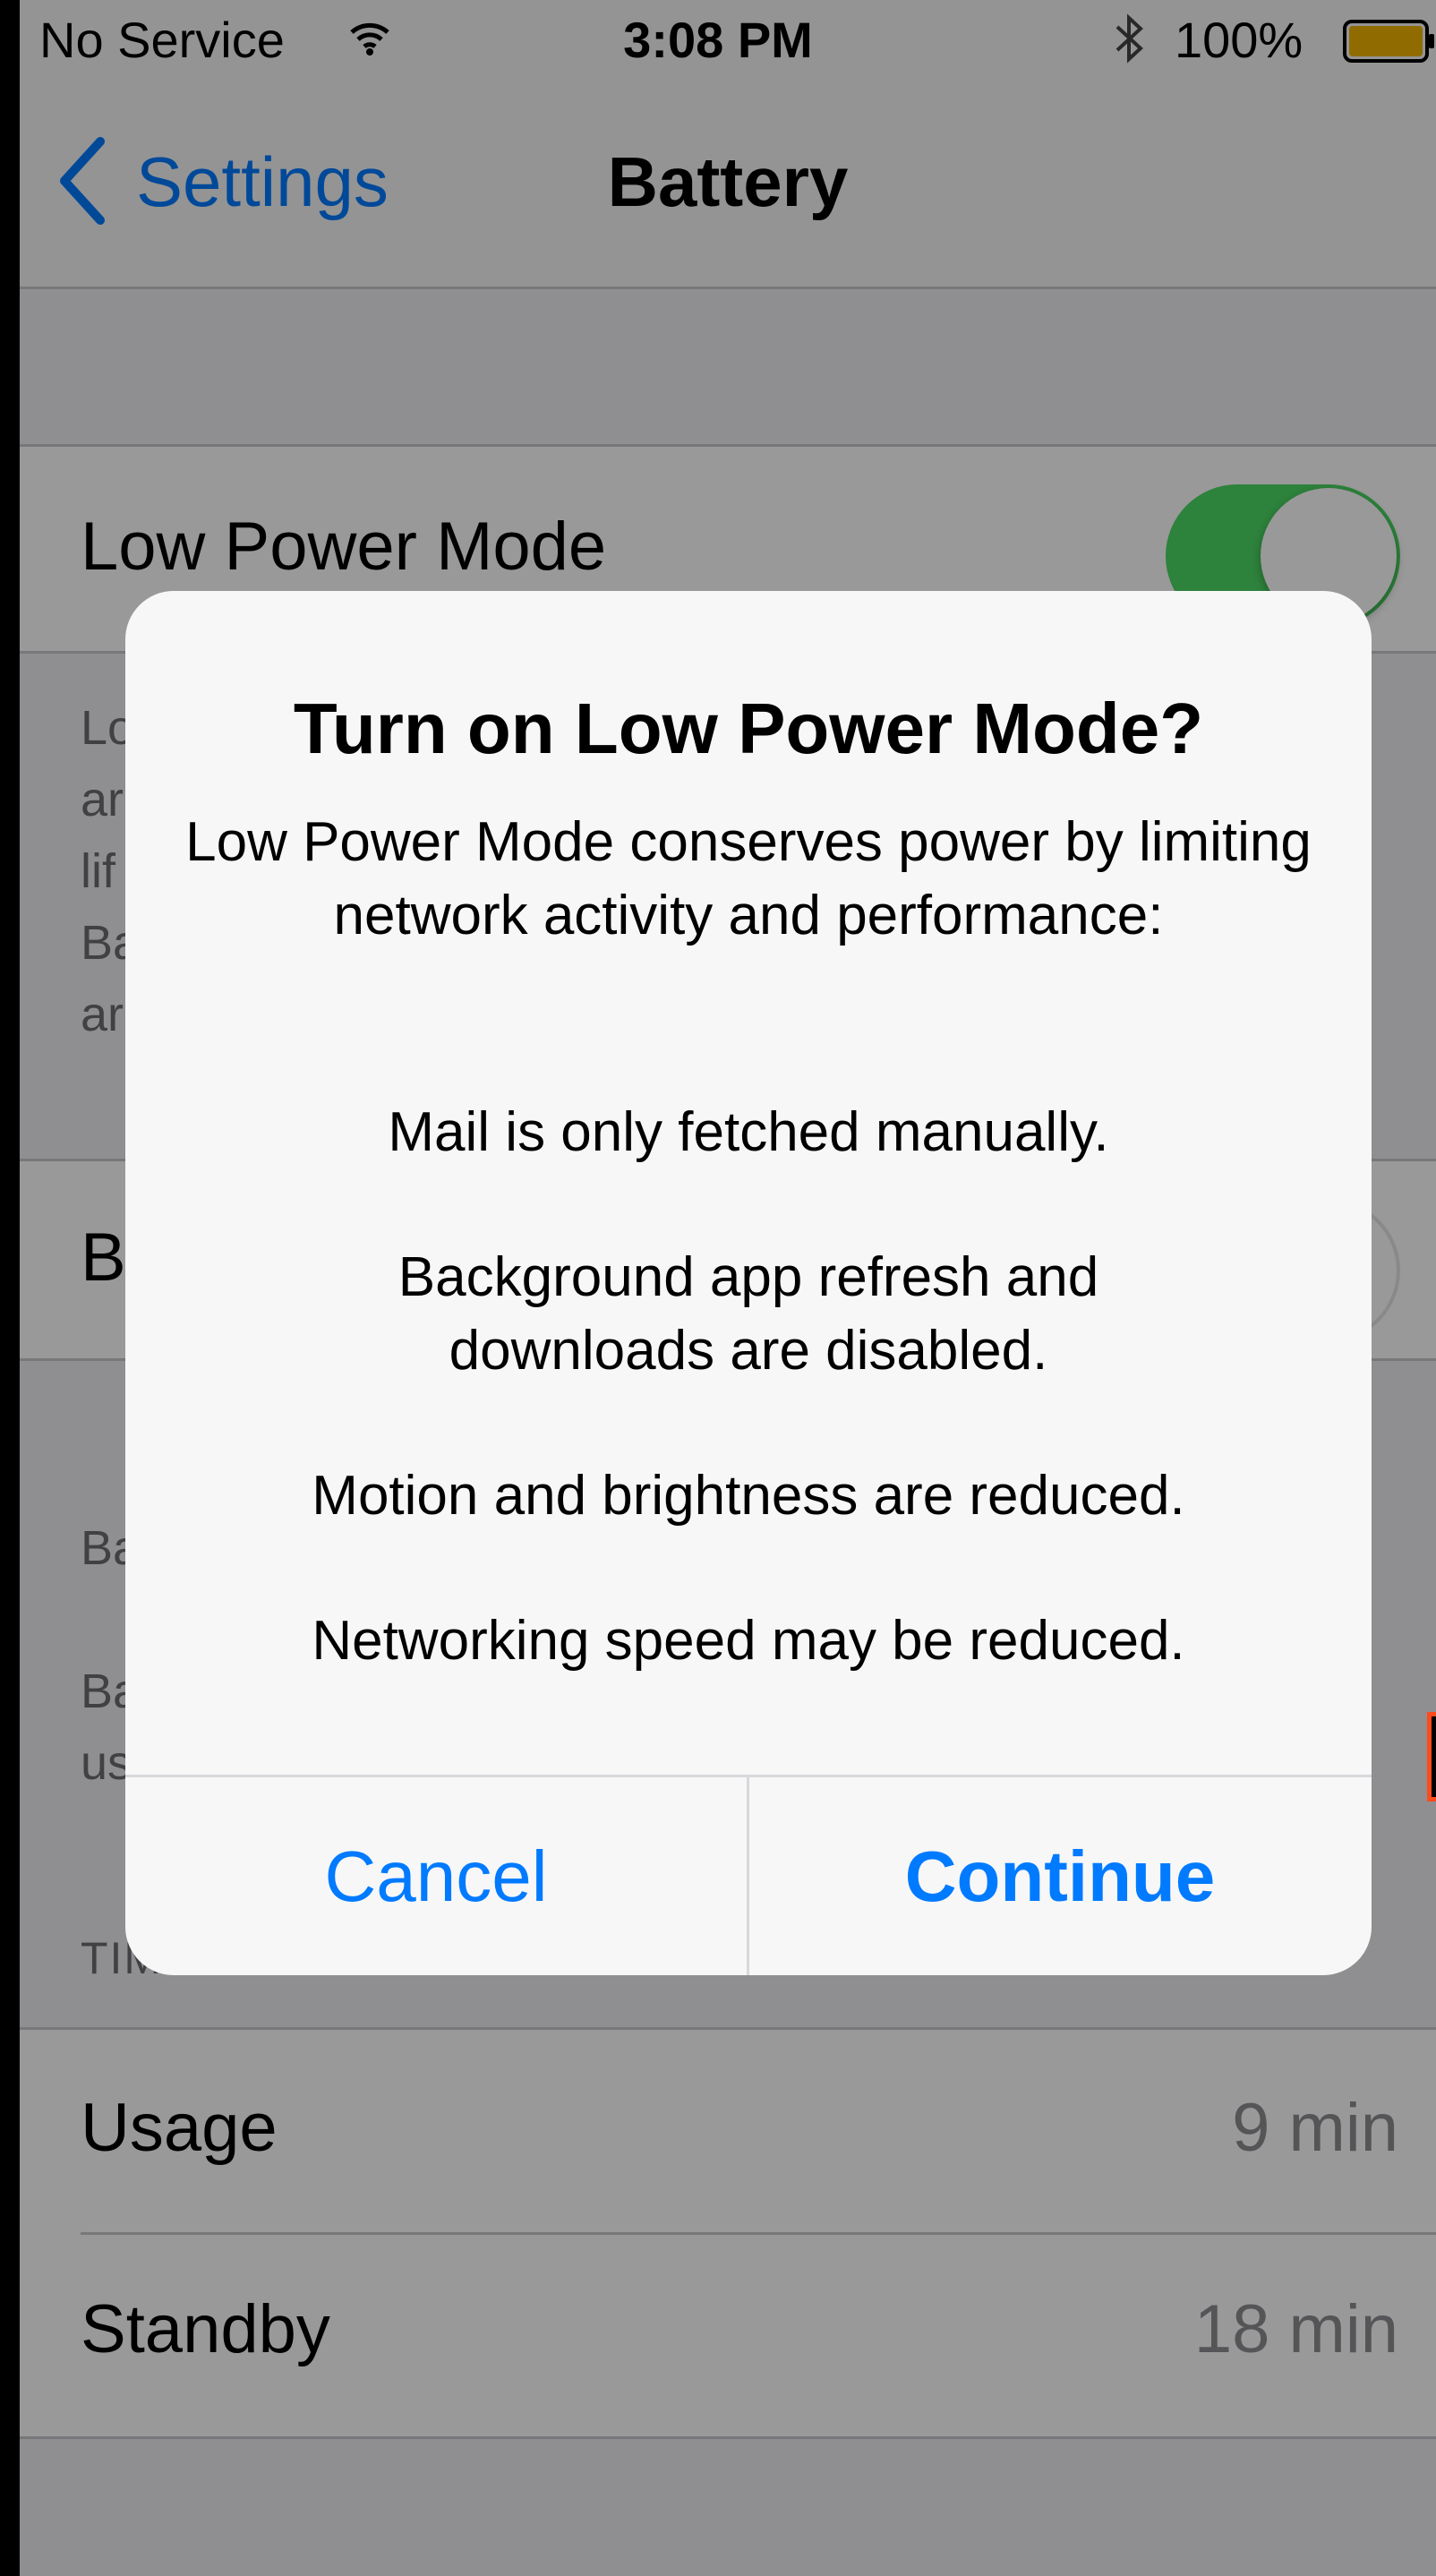 This screenshot has height=2576, width=1436. What do you see at coordinates (748, 1132) in the screenshot?
I see `alert-item-mail: Mail is only fetched manually.` at bounding box center [748, 1132].